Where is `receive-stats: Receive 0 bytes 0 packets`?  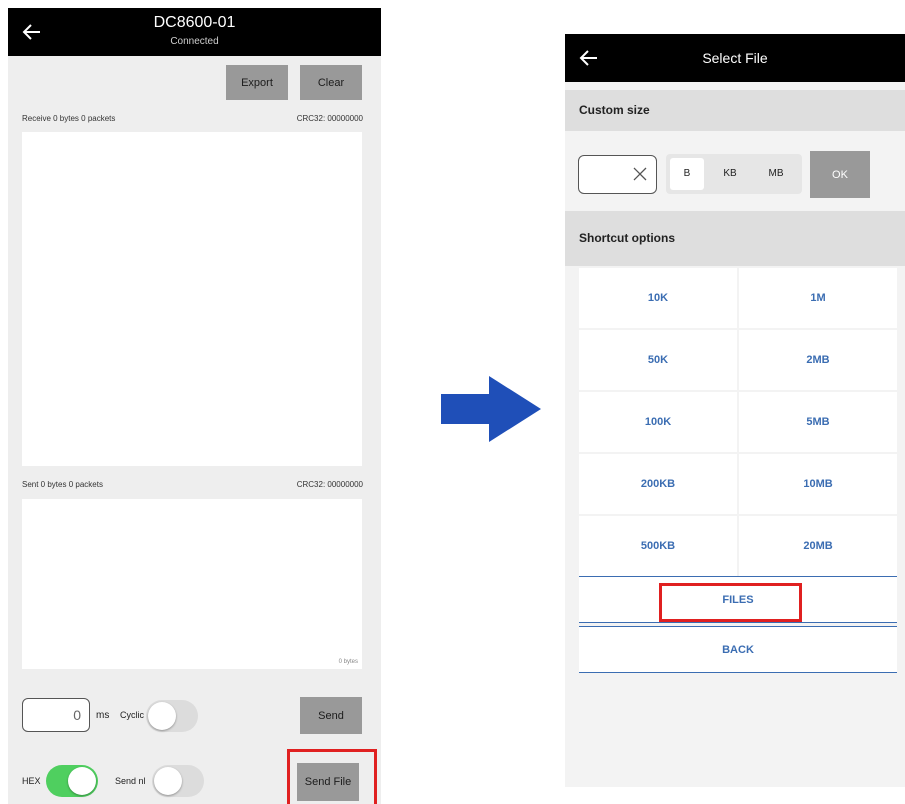 receive-stats: Receive 0 bytes 0 packets is located at coordinates (69, 118).